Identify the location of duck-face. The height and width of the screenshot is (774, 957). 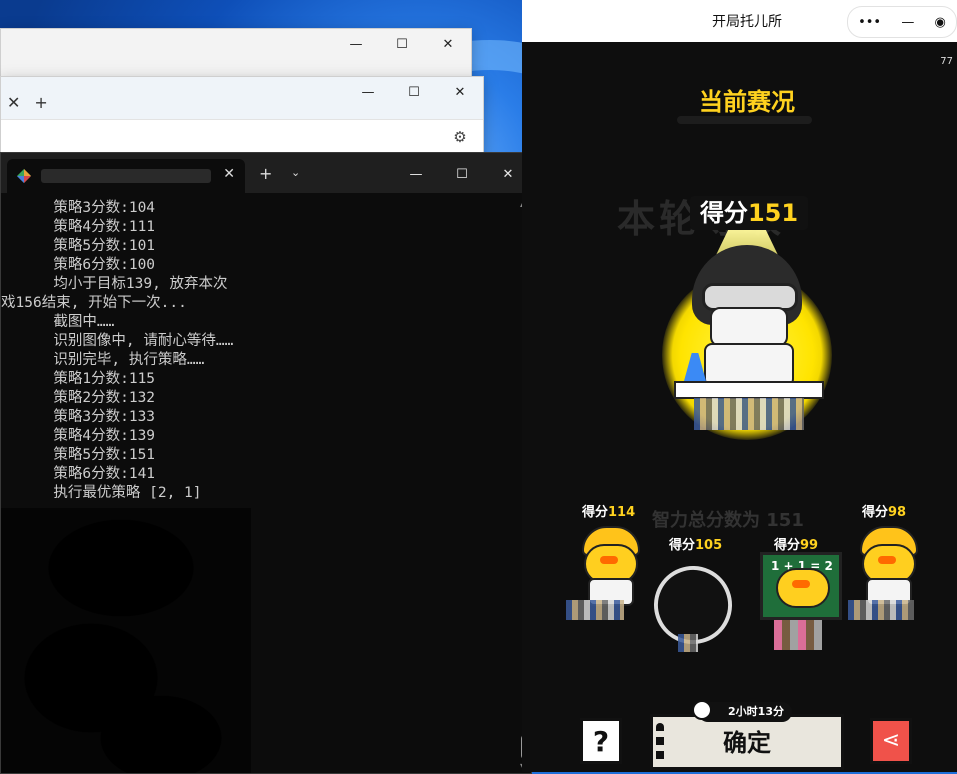
(803, 588).